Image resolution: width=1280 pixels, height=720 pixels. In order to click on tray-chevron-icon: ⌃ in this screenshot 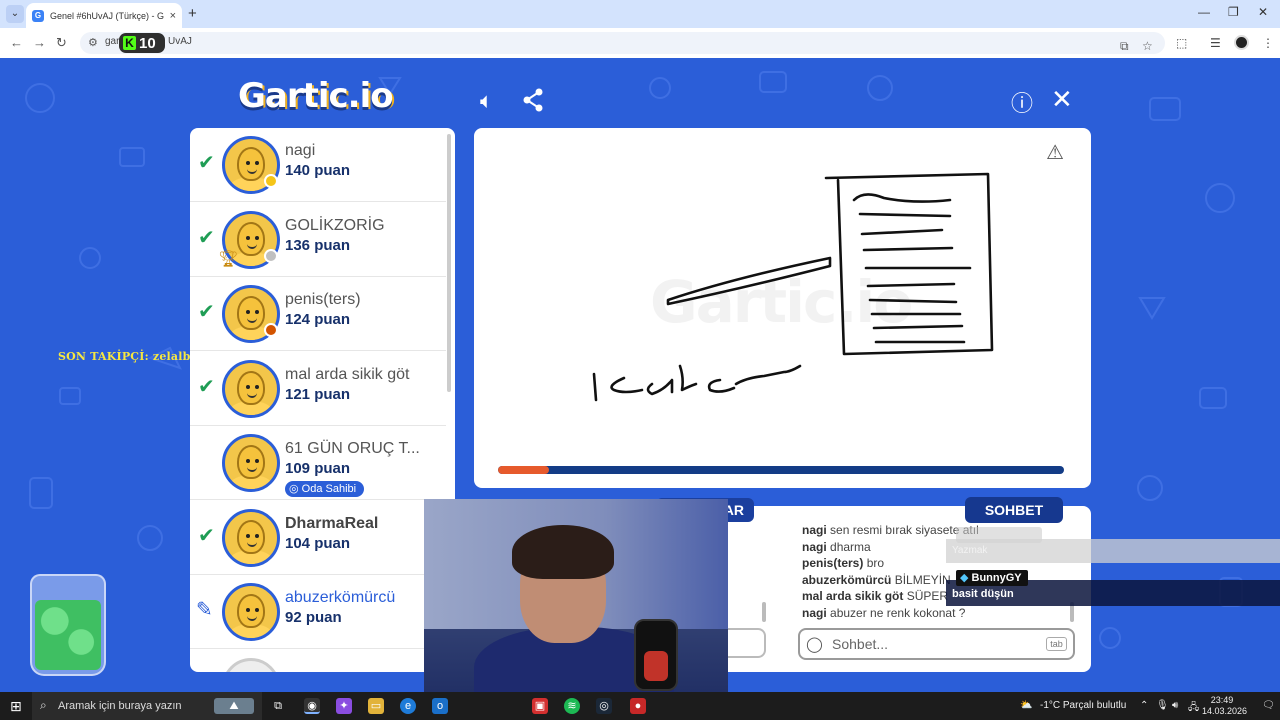, I will do `click(1144, 705)`.